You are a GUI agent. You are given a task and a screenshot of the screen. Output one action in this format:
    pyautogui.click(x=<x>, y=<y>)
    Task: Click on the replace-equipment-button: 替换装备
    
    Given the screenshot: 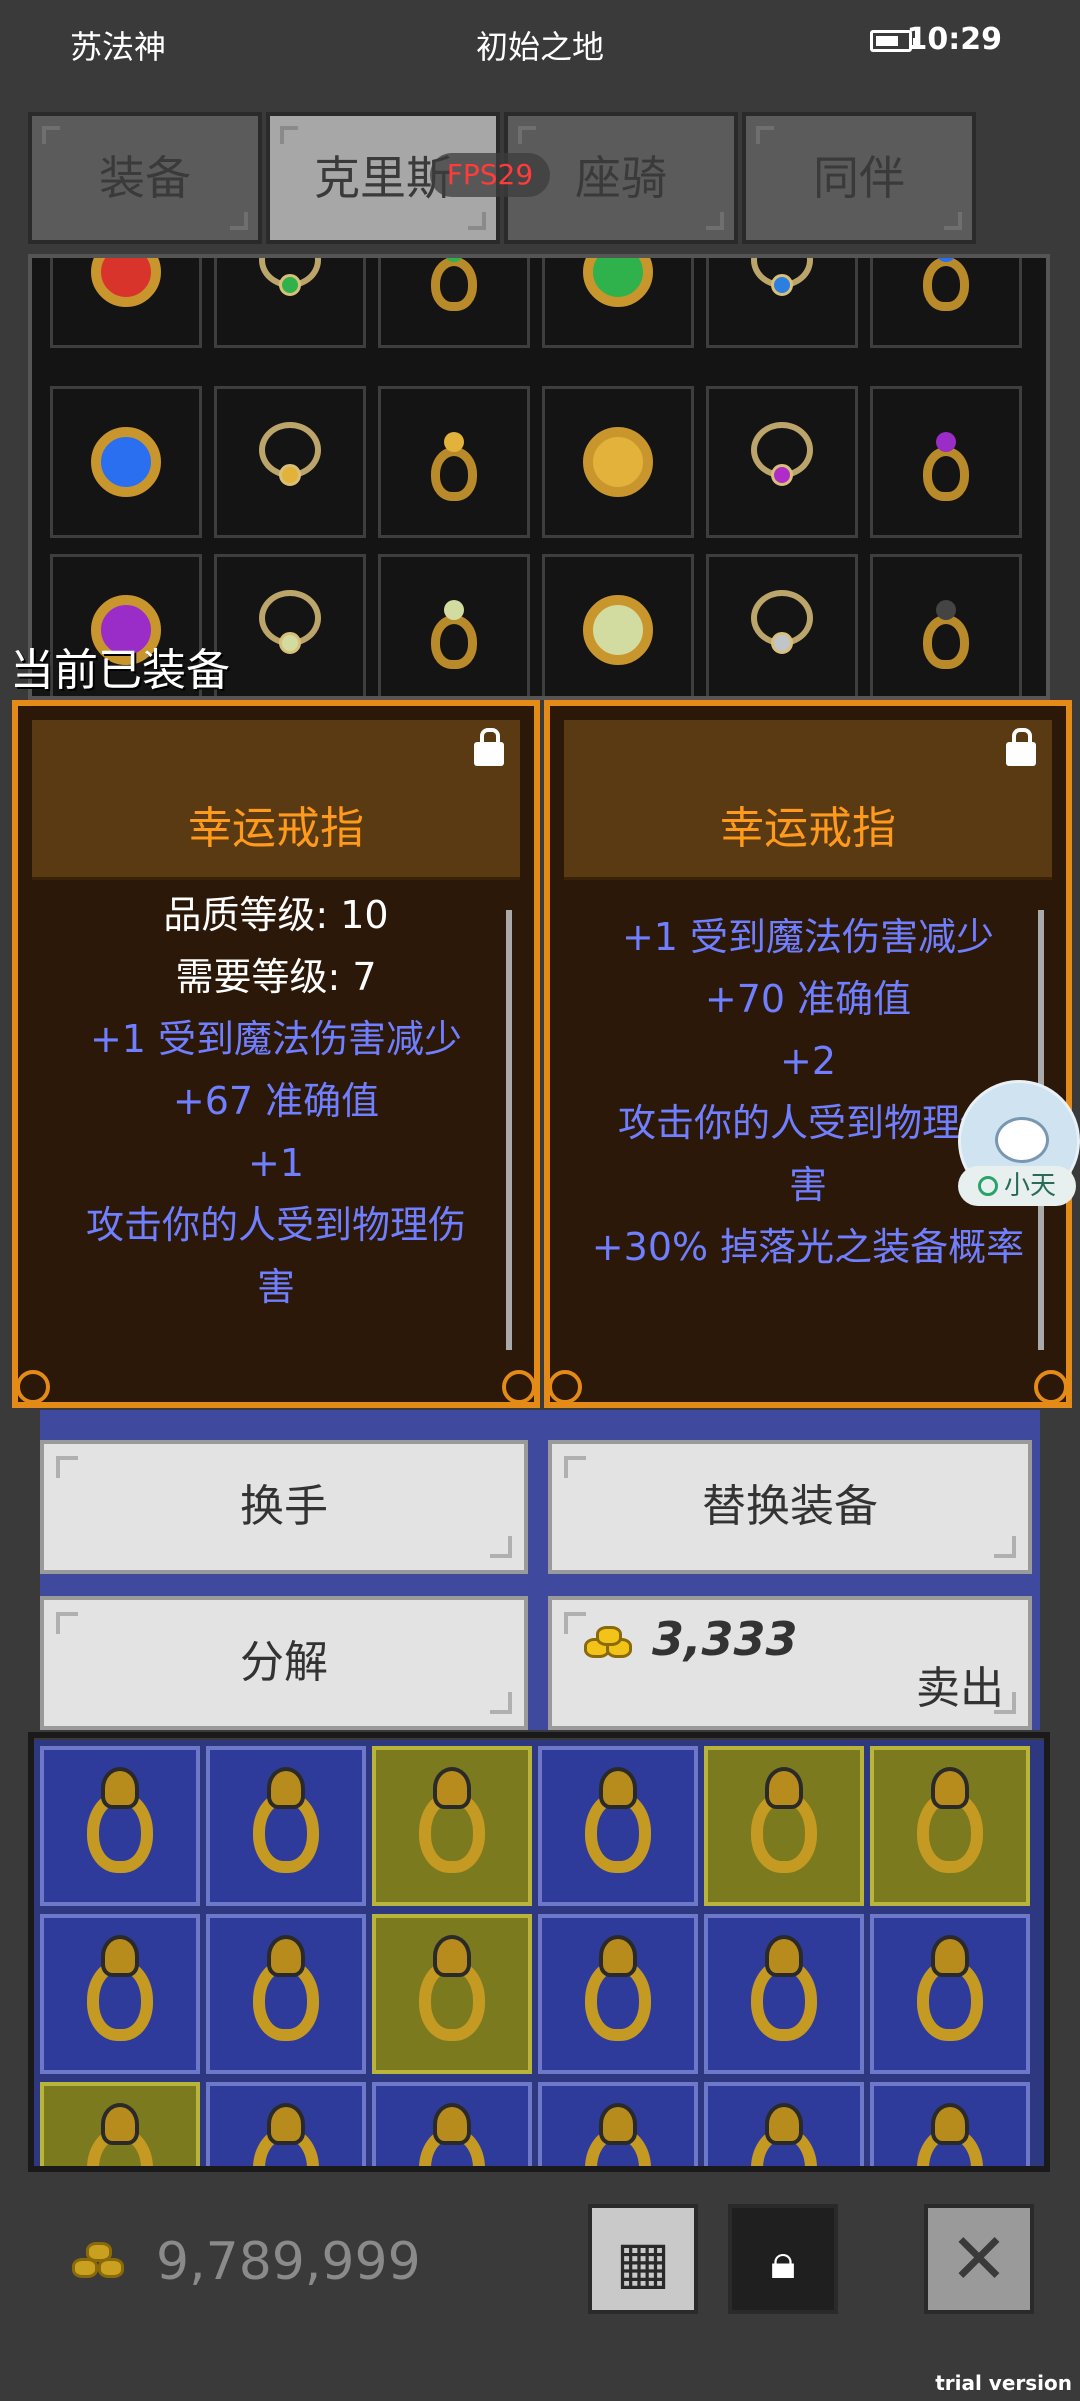 What is the action you would take?
    pyautogui.click(x=790, y=1507)
    